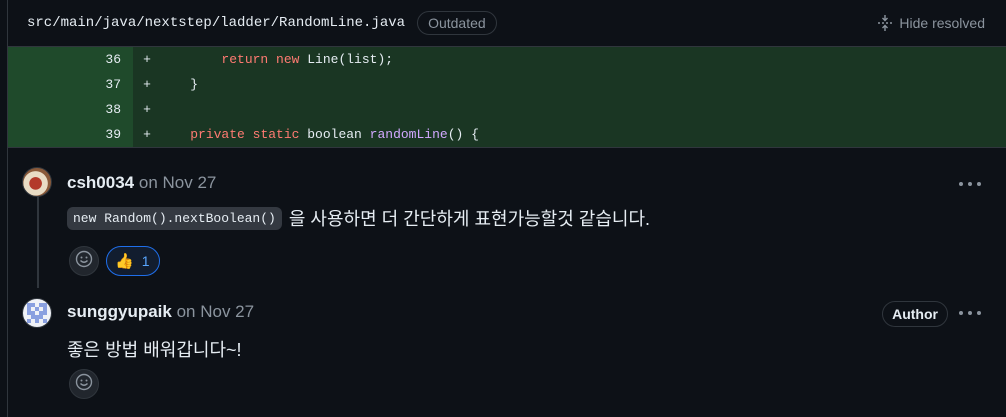 This screenshot has width=1006, height=417. I want to click on line-number: 36, so click(70, 59).